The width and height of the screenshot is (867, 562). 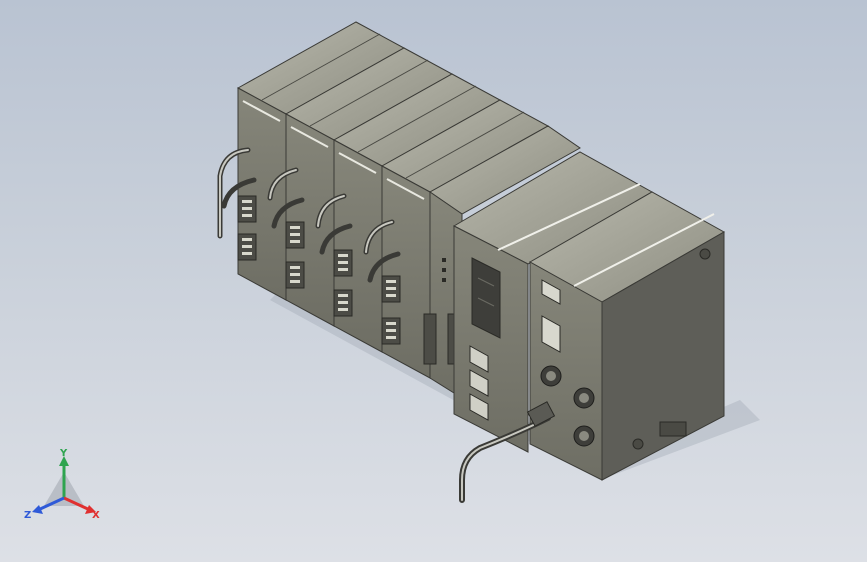 I want to click on z-axis-label: Z, so click(x=27, y=515).